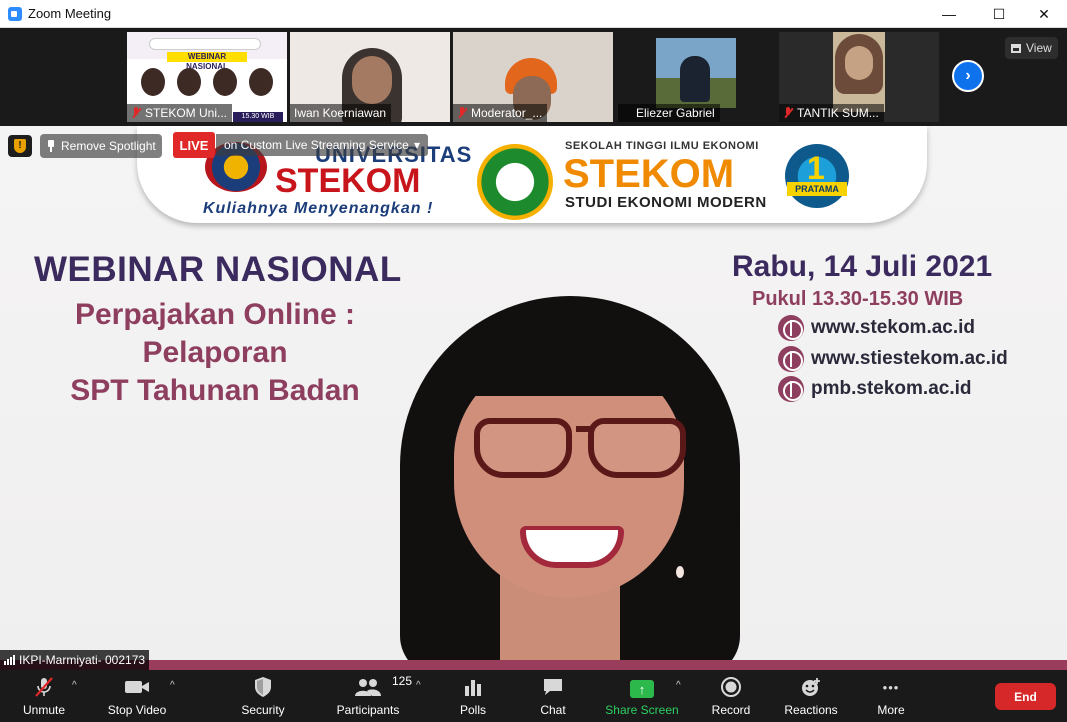 The height and width of the screenshot is (722, 1067). I want to click on more-label: More, so click(891, 710).